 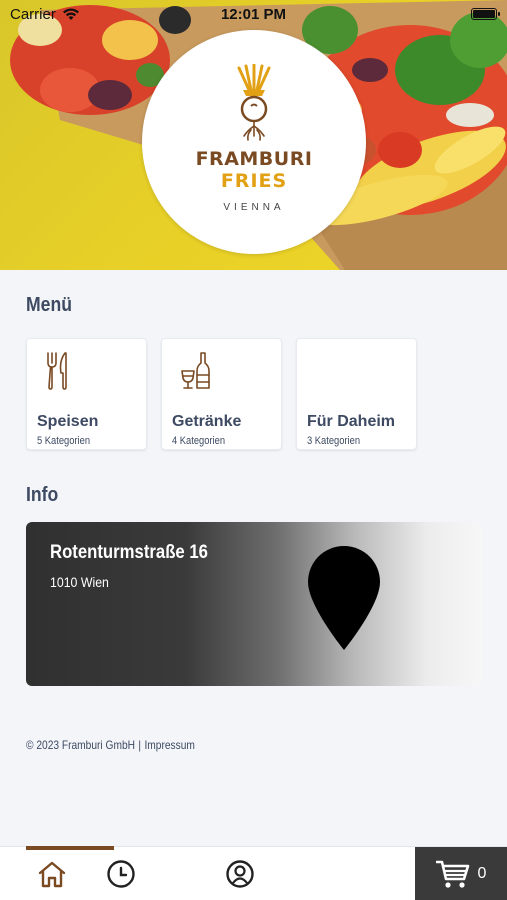 What do you see at coordinates (254, 181) in the screenshot?
I see `brand-subname: FRIES` at bounding box center [254, 181].